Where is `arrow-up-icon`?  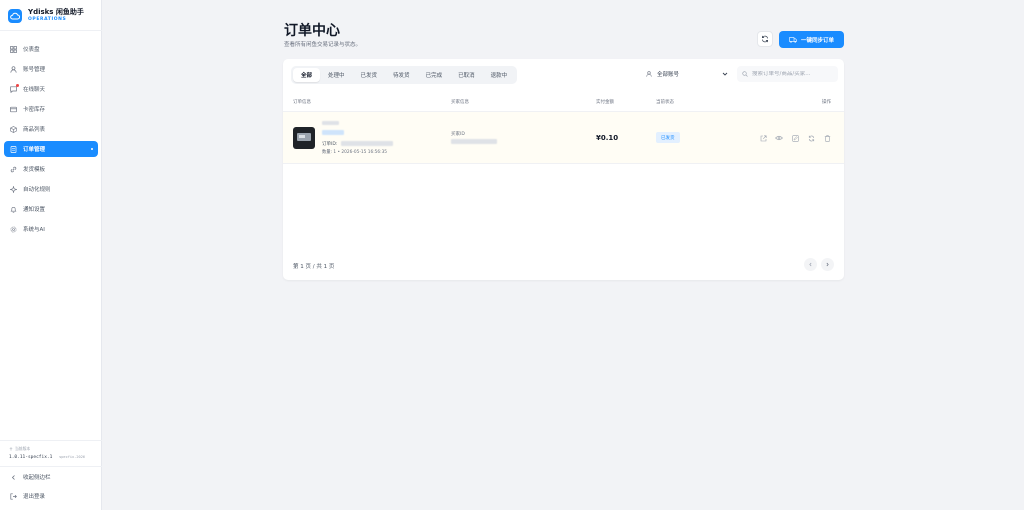
arrow-up-icon is located at coordinates (11, 449).